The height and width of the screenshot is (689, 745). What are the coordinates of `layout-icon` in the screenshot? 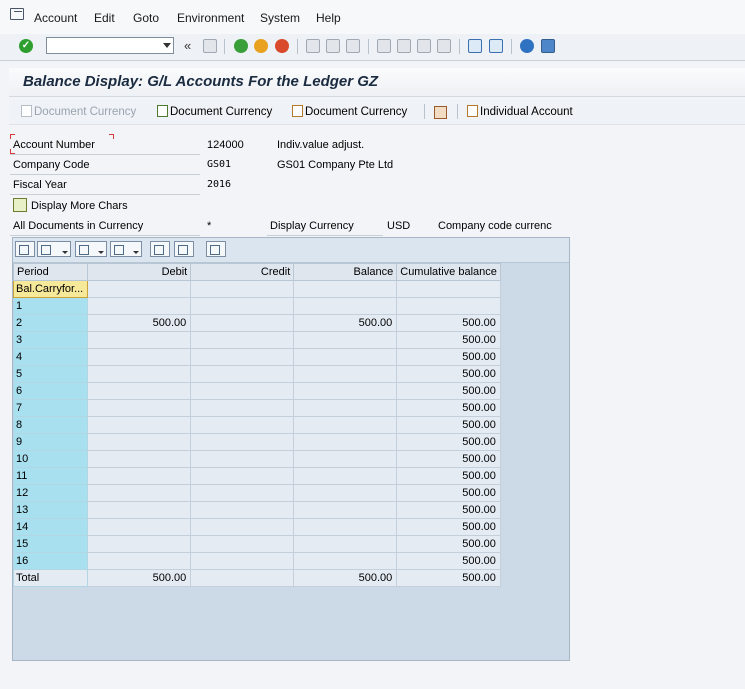 It's located at (126, 249).